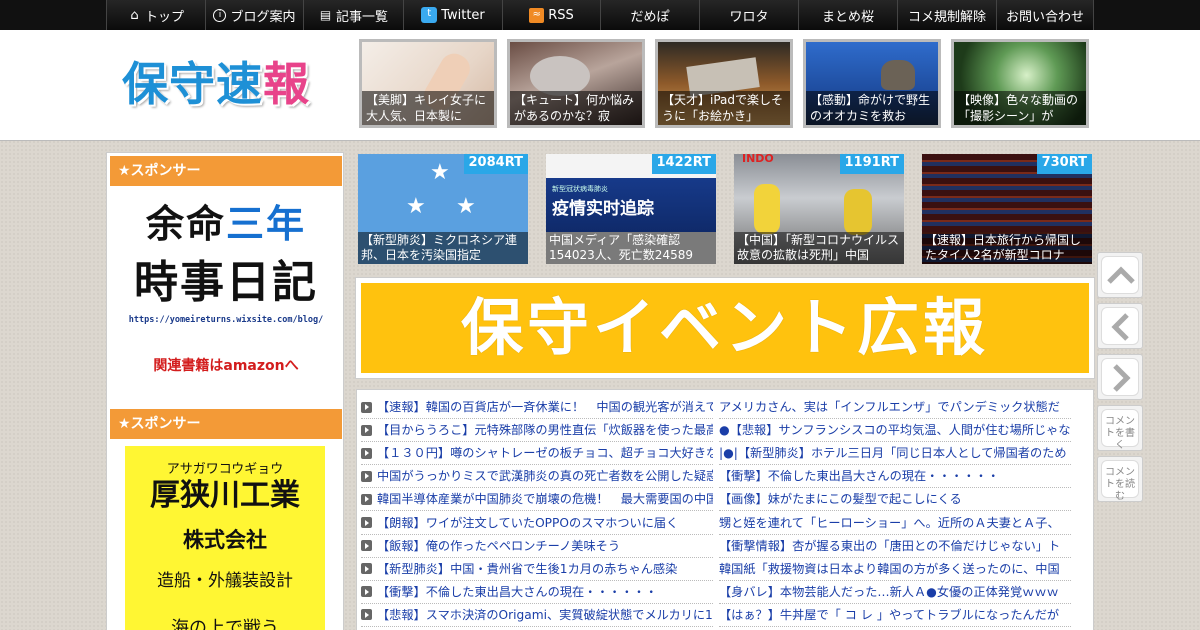 The height and width of the screenshot is (630, 1200). I want to click on sponsor-title-1: ★スポンサー, so click(226, 171).